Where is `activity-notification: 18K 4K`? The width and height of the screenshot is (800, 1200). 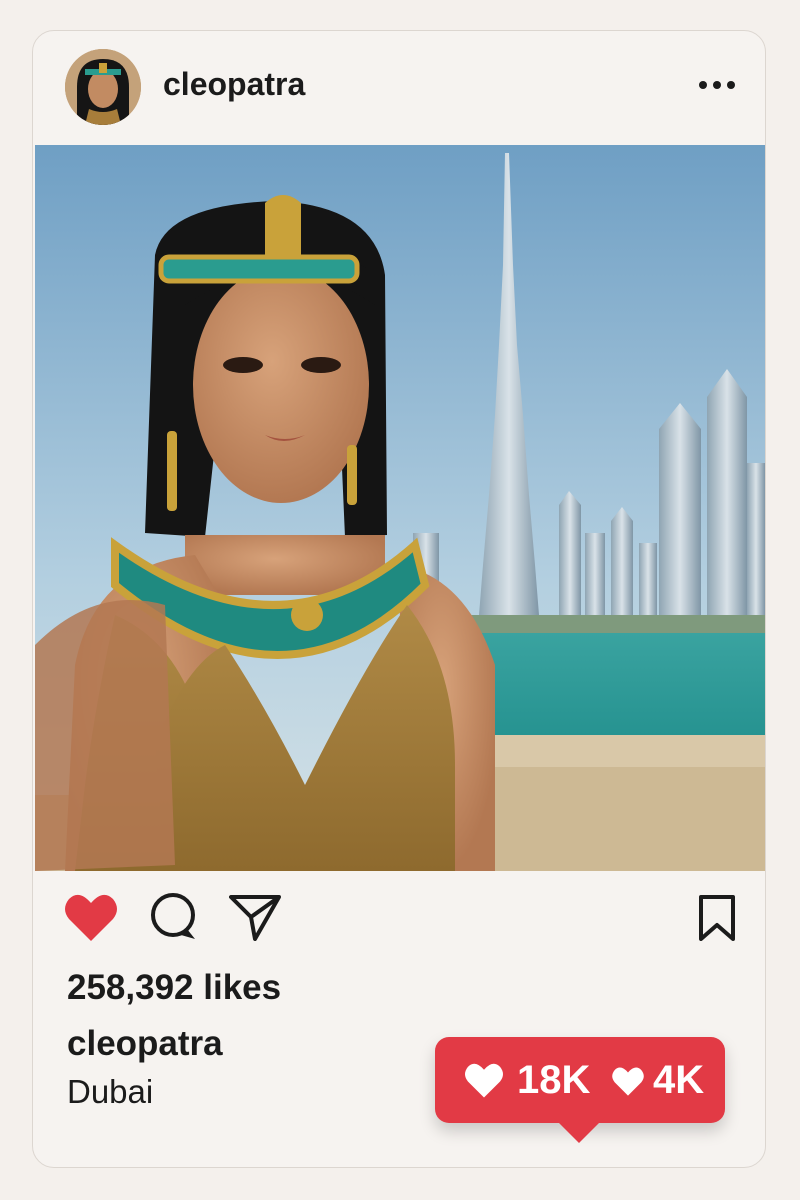 activity-notification: 18K 4K is located at coordinates (580, 1090).